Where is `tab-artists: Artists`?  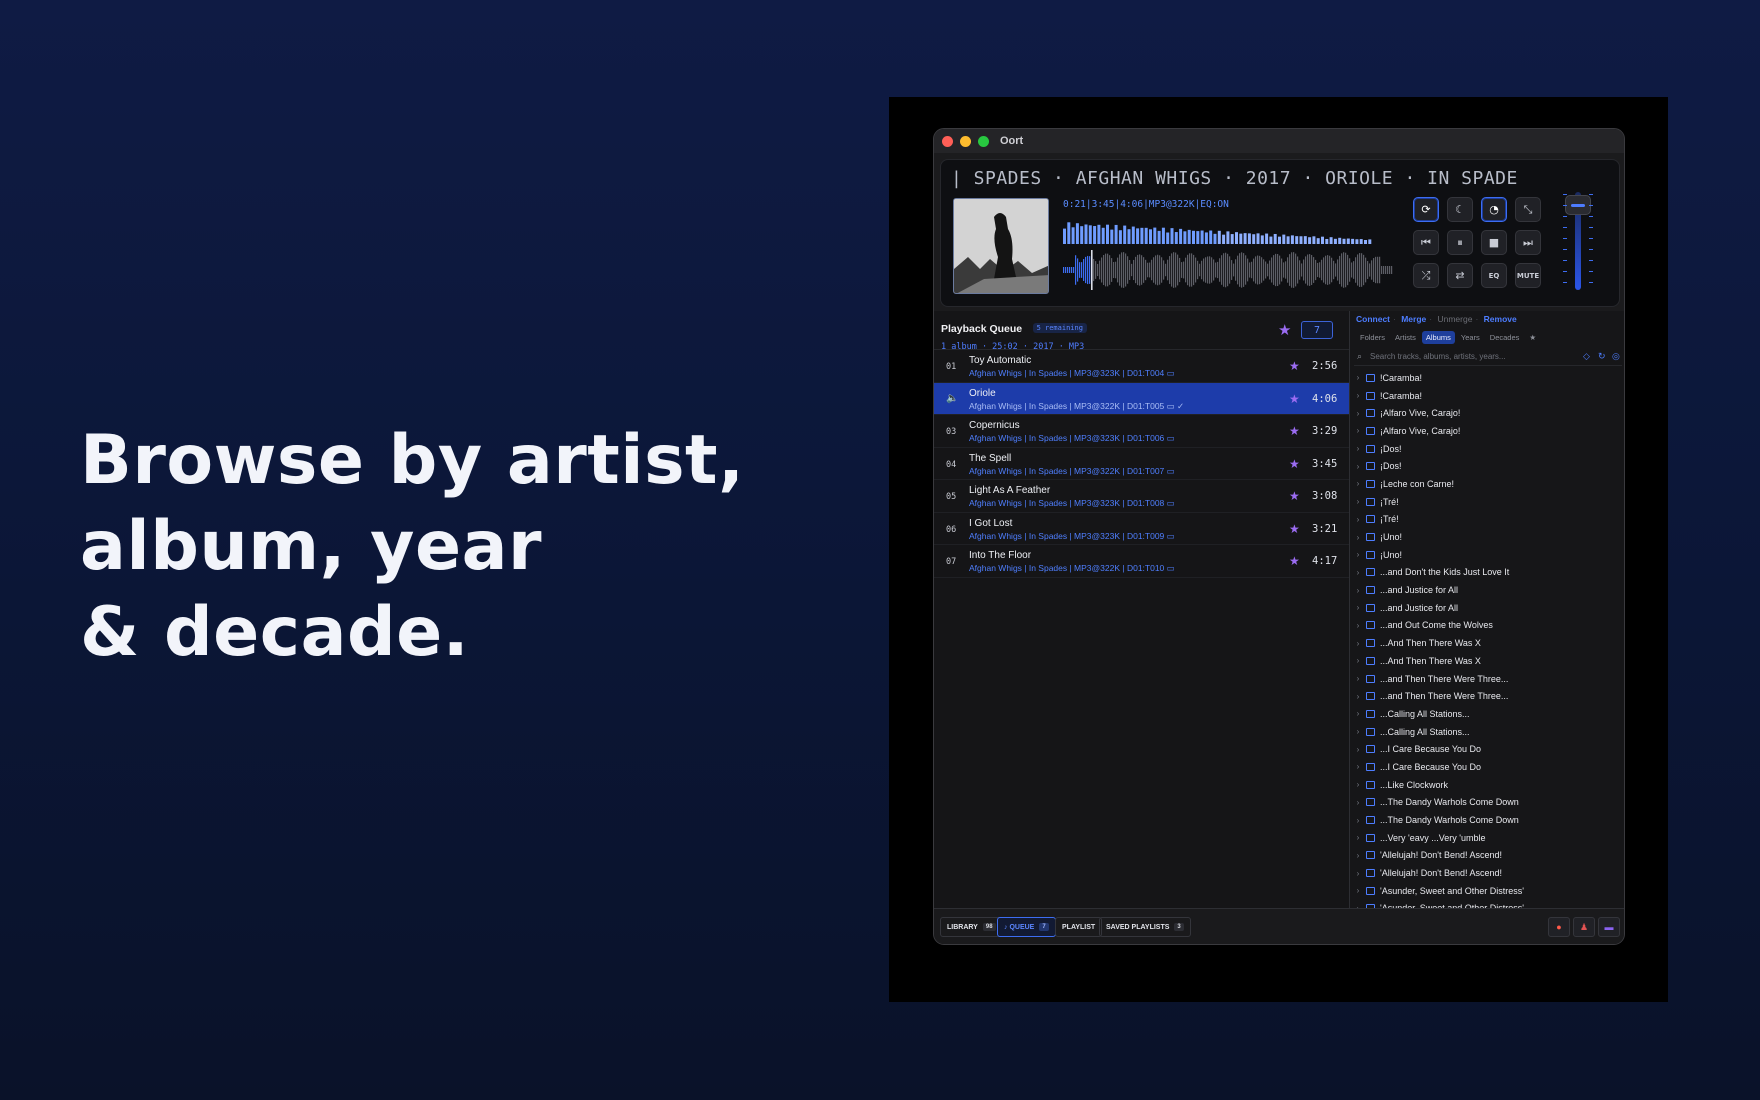 tab-artists: Artists is located at coordinates (1405, 337).